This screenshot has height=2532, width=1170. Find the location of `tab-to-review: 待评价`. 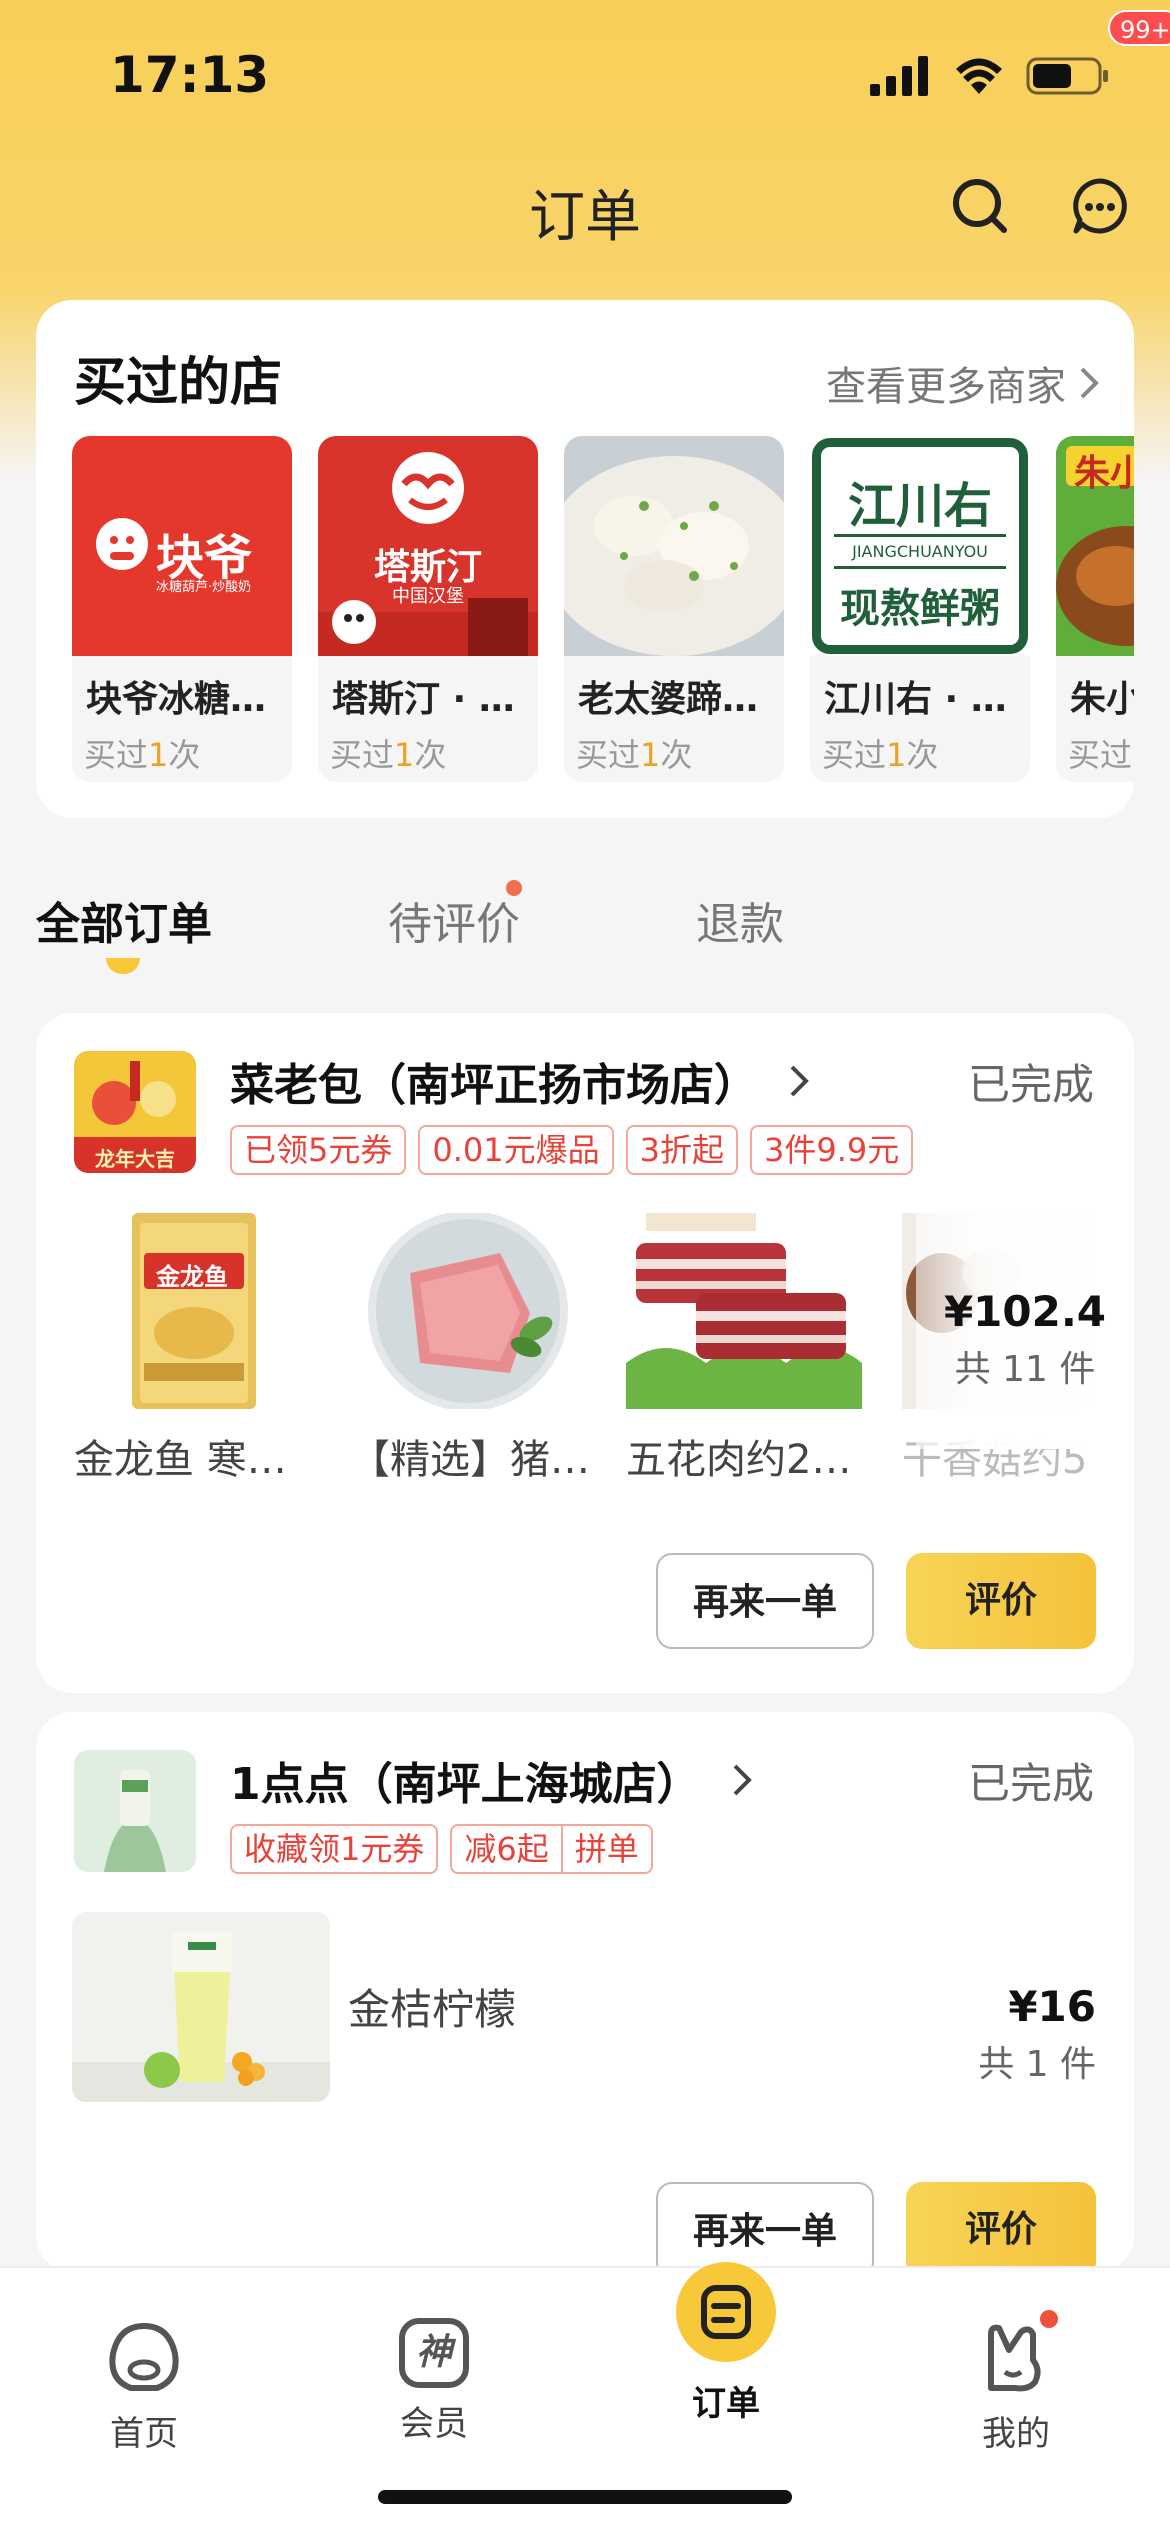

tab-to-review: 待评价 is located at coordinates (454, 920).